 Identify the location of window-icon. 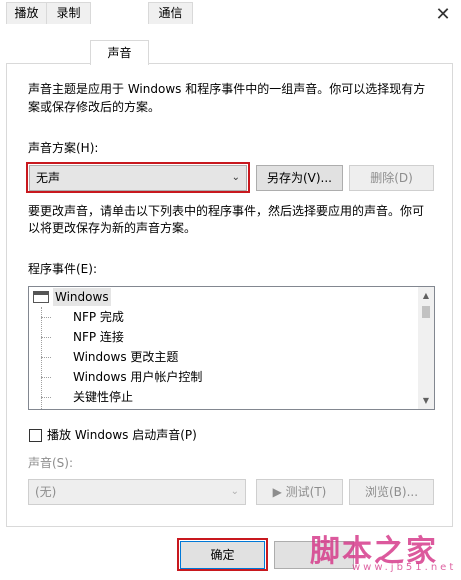
(41, 297).